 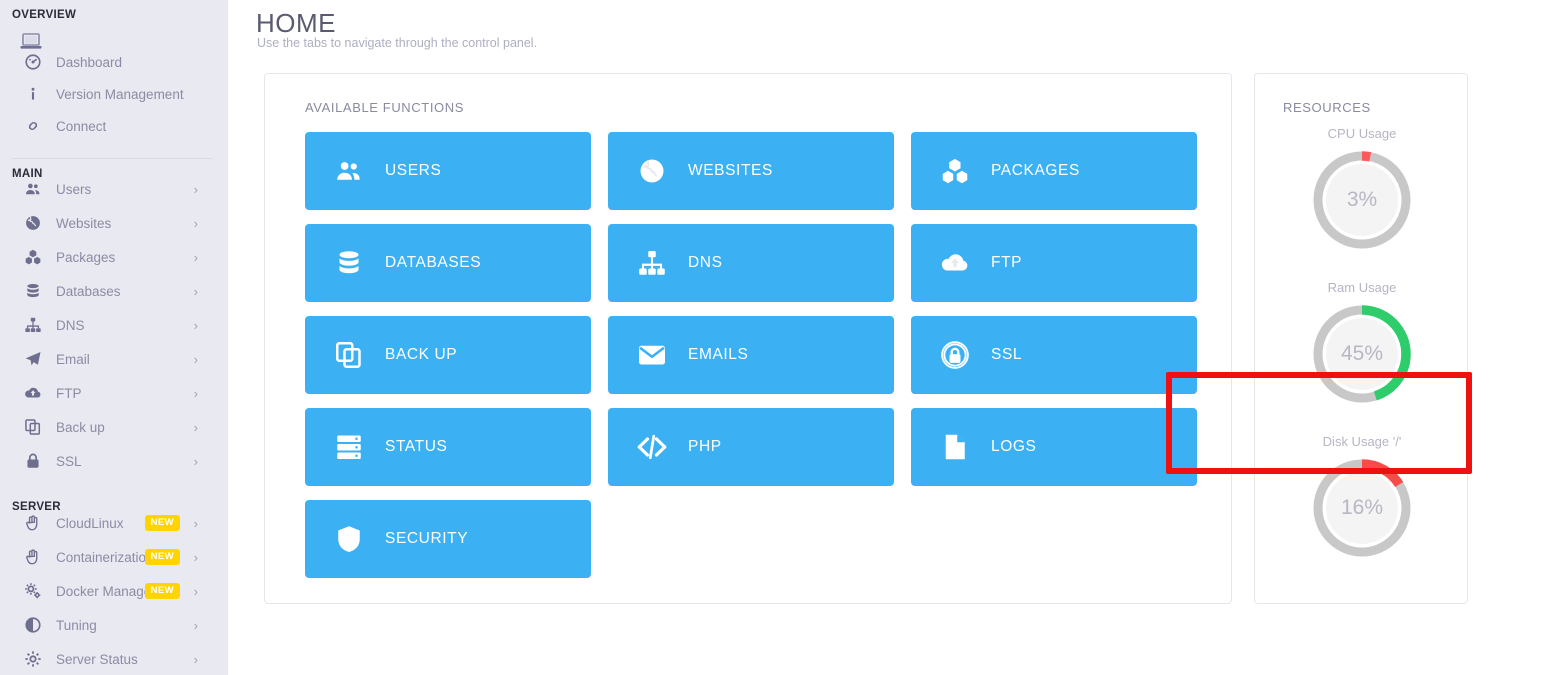 What do you see at coordinates (1054, 263) in the screenshot?
I see `function-tile-ftp: FTP` at bounding box center [1054, 263].